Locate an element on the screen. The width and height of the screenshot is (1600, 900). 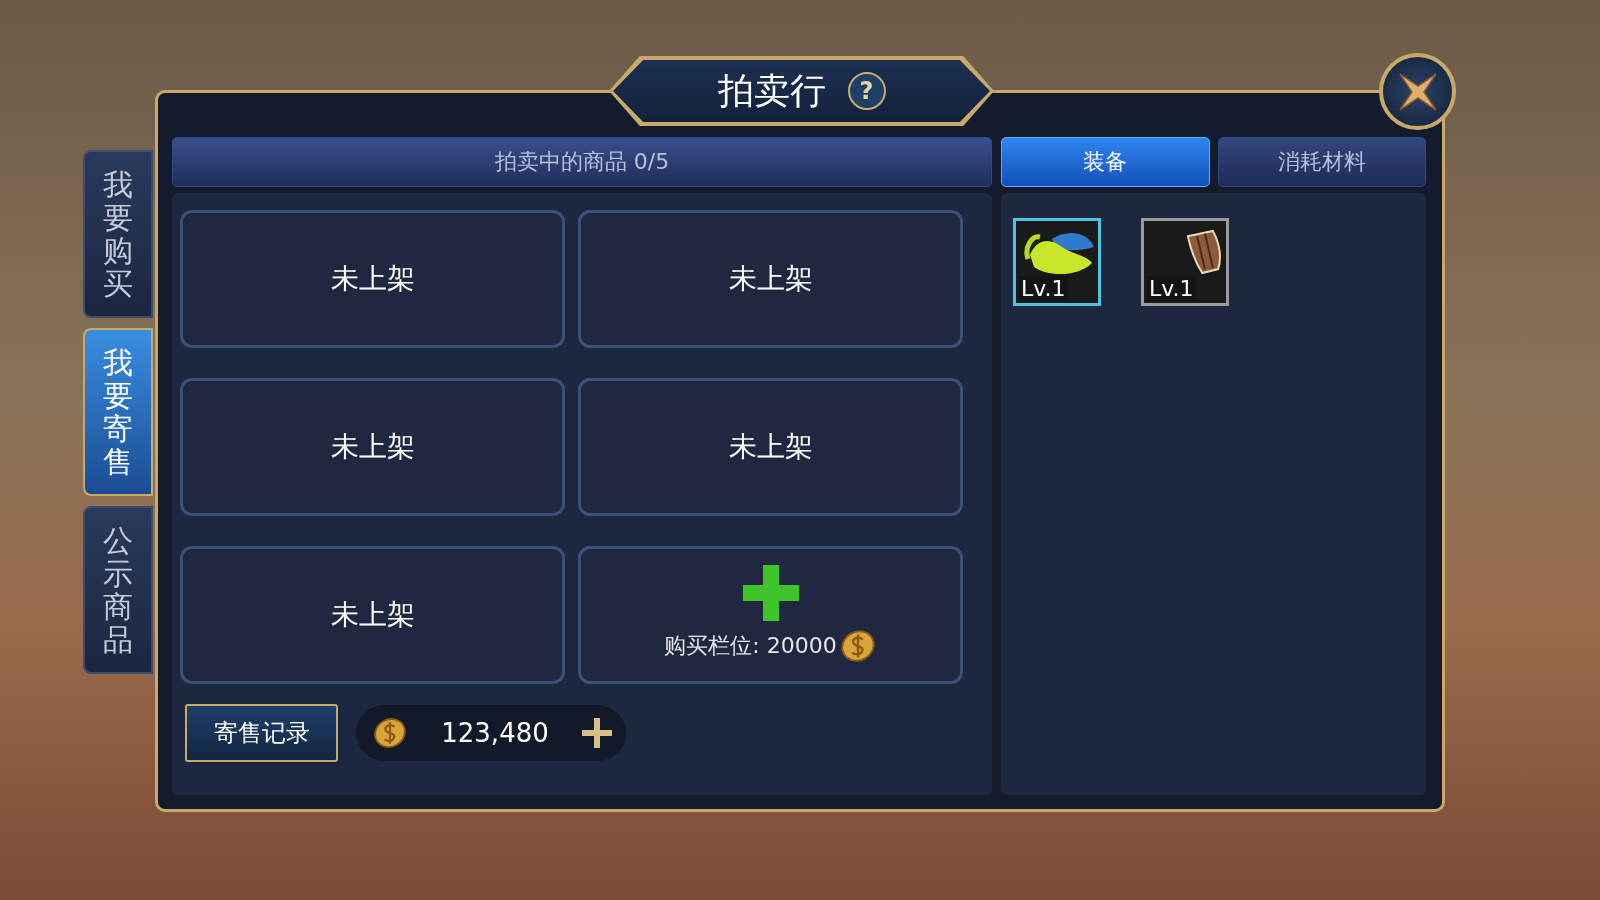
category-tab: 消耗材料 is located at coordinates (1321, 162).